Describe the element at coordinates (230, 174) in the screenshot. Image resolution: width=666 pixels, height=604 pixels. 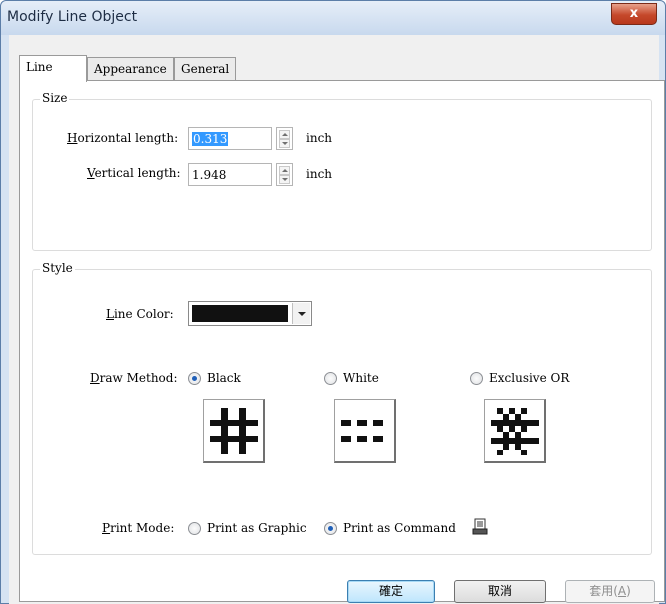
I see `vertical-length-input: 1.948` at that location.